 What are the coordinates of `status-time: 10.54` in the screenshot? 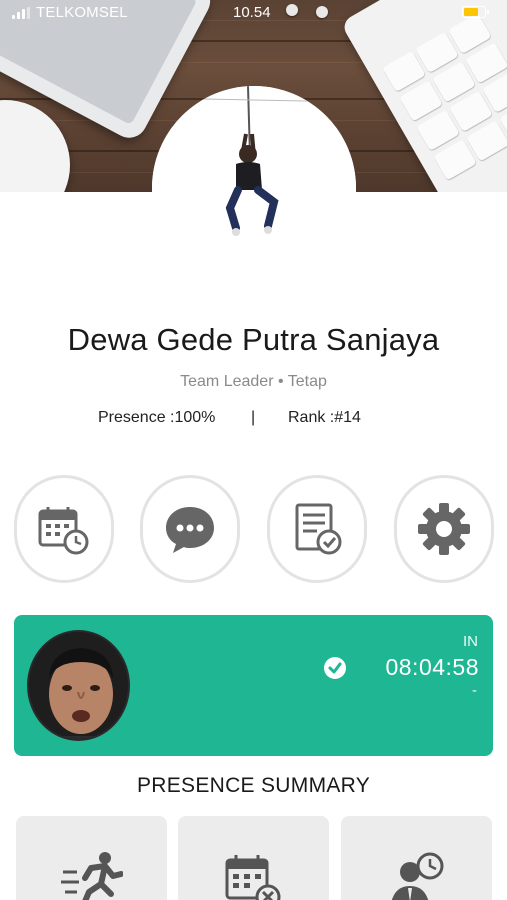 It's located at (252, 12).